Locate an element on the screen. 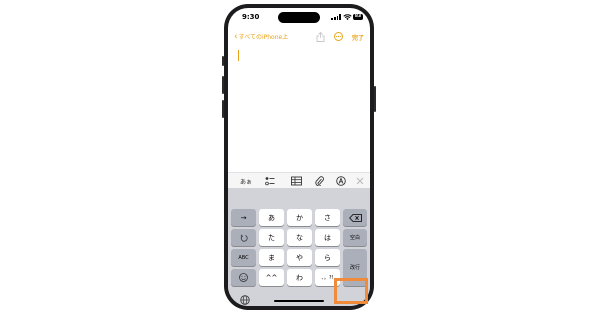 This screenshot has width=600, height=314. status-time: 9:30 is located at coordinates (251, 17).